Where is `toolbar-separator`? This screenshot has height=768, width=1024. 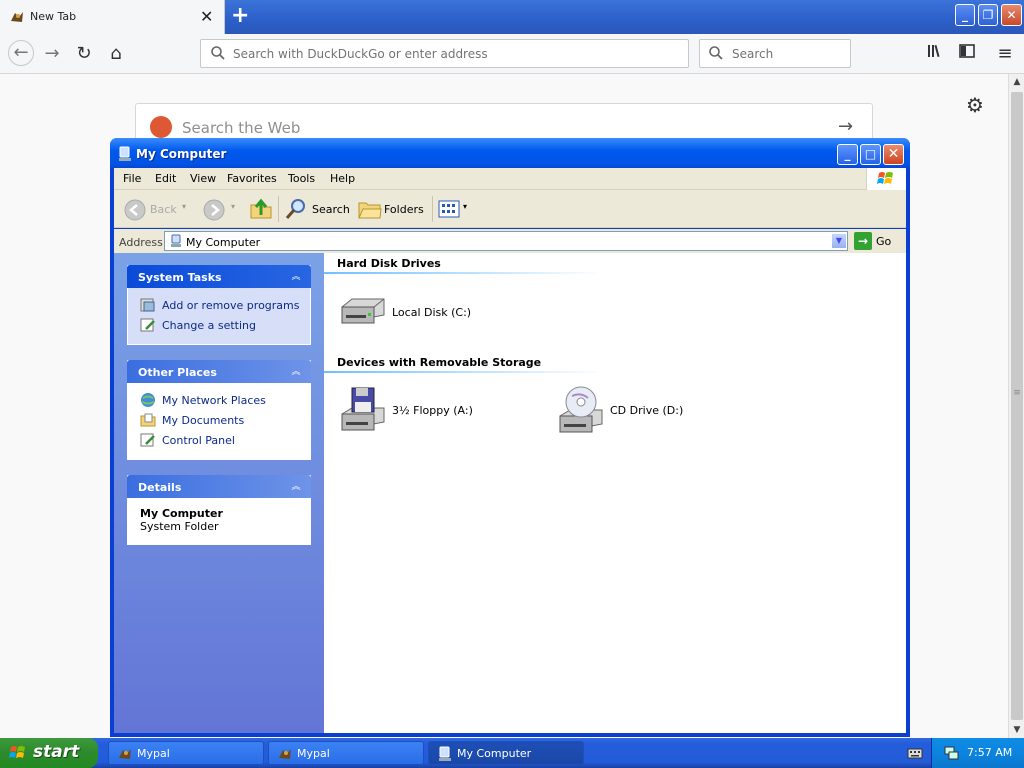
toolbar-separator is located at coordinates (278, 209).